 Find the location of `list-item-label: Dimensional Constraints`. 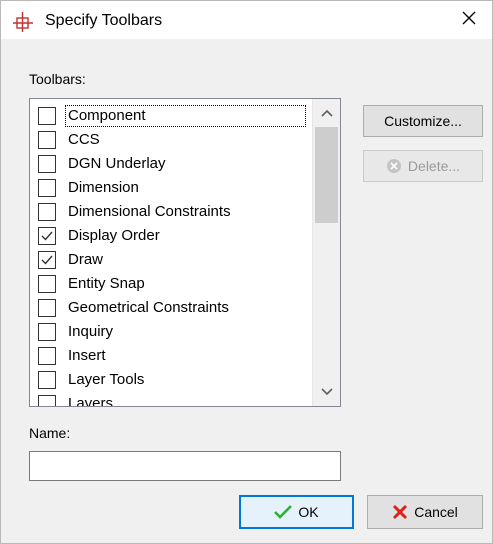

list-item-label: Dimensional Constraints is located at coordinates (149, 211).